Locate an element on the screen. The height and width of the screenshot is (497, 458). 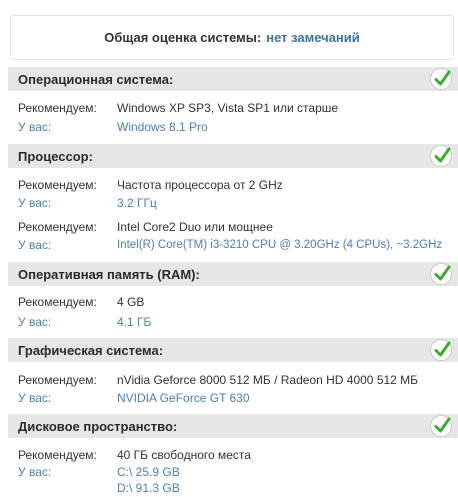
section-header-ram: Оперативная память (RAM): is located at coordinates (233, 274).